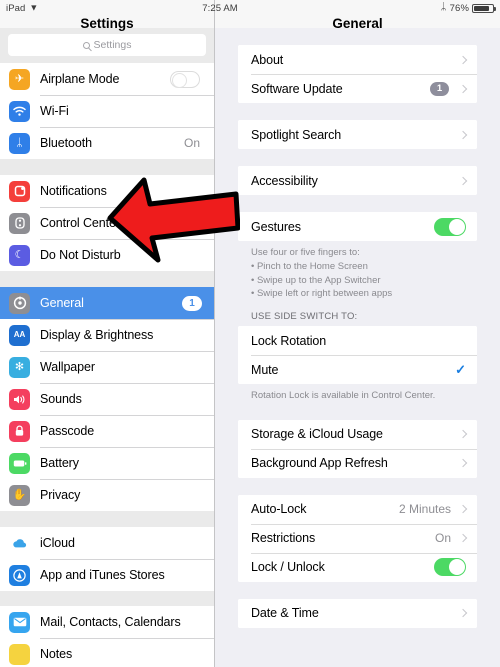 The height and width of the screenshot is (667, 500). Describe the element at coordinates (439, 88) in the screenshot. I see `software-update-badge: 1` at that location.